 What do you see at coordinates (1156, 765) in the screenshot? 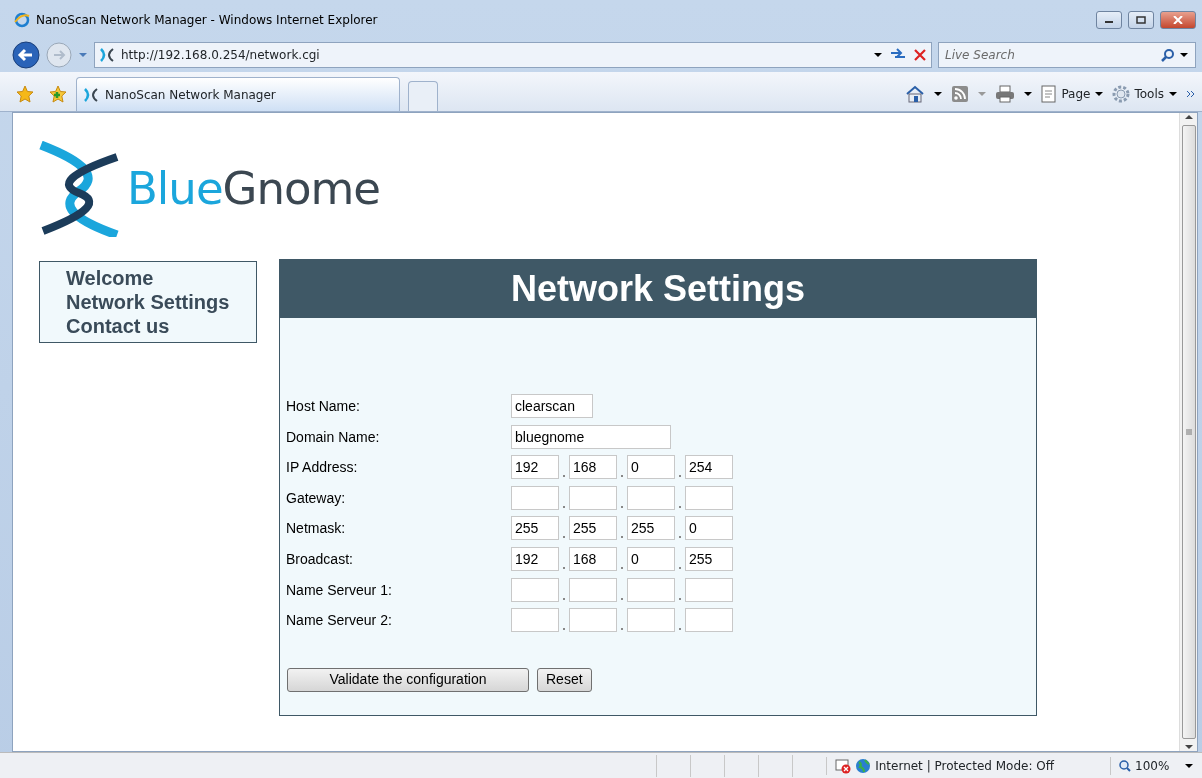
I see `zoom-button: 100%` at bounding box center [1156, 765].